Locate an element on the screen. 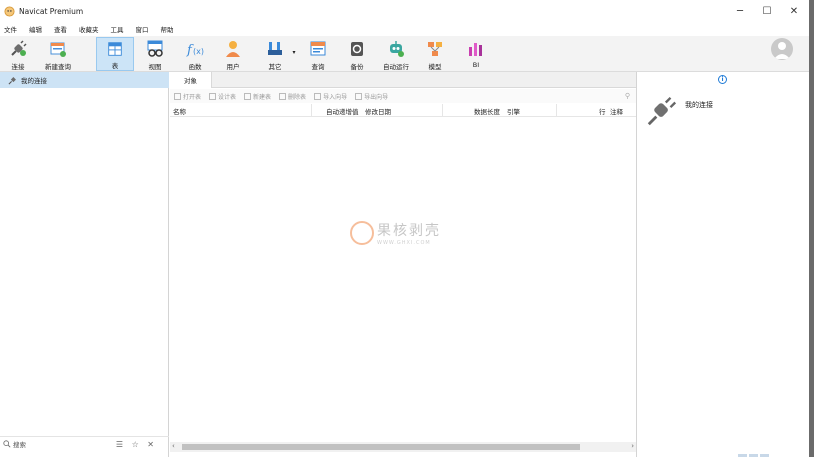 The image size is (814, 457). table-button: 表 is located at coordinates (115, 54).